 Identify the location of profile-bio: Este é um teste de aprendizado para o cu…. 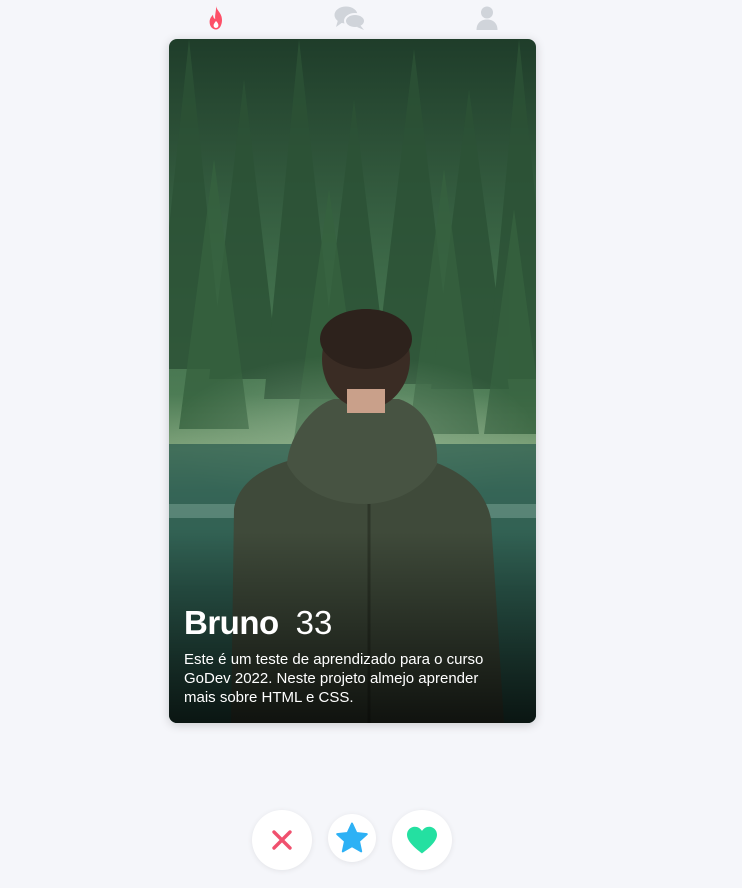
(334, 678).